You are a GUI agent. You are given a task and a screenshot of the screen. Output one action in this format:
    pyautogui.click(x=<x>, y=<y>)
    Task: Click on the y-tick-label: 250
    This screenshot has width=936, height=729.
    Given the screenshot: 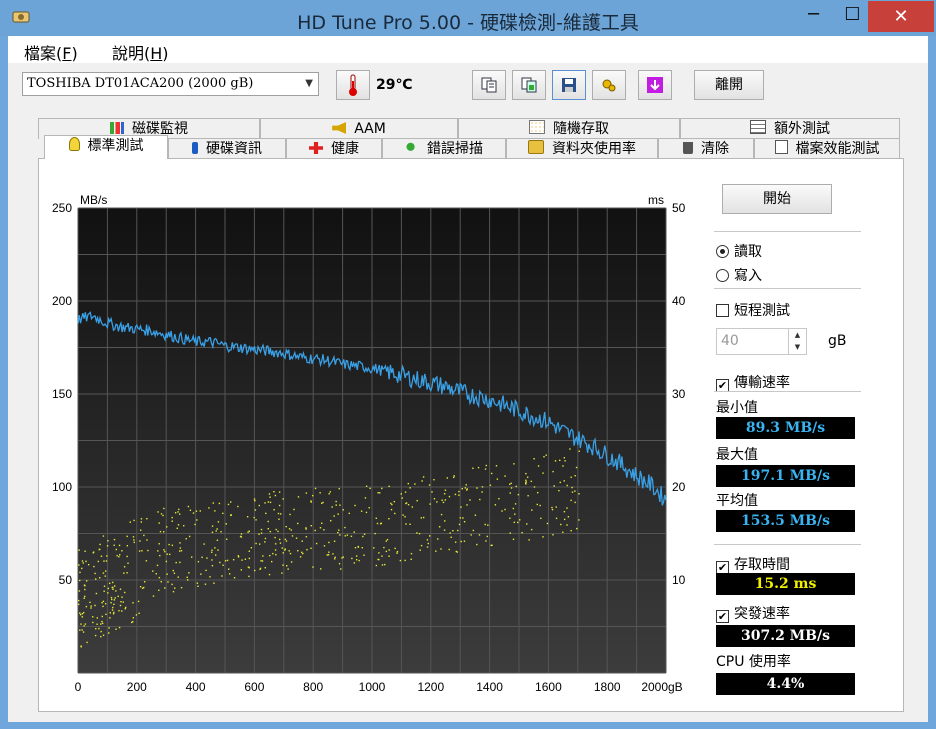 What is the action you would take?
    pyautogui.click(x=62, y=208)
    